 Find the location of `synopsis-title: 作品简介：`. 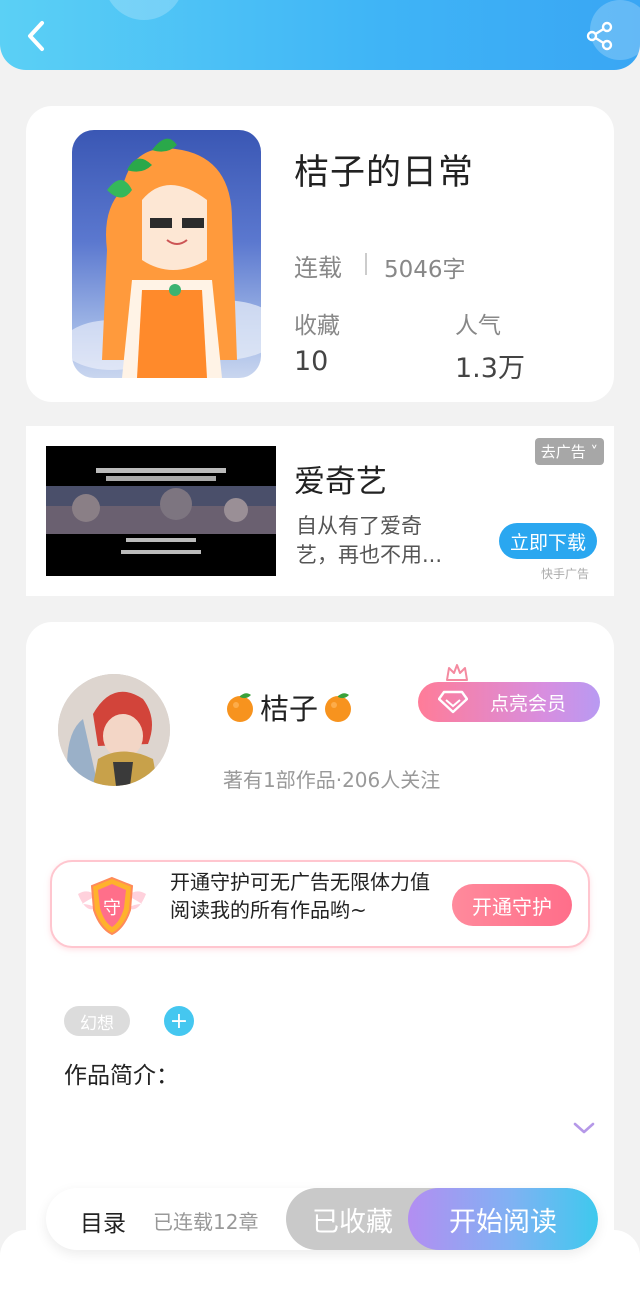

synopsis-title: 作品简介： is located at coordinates (121, 1076).